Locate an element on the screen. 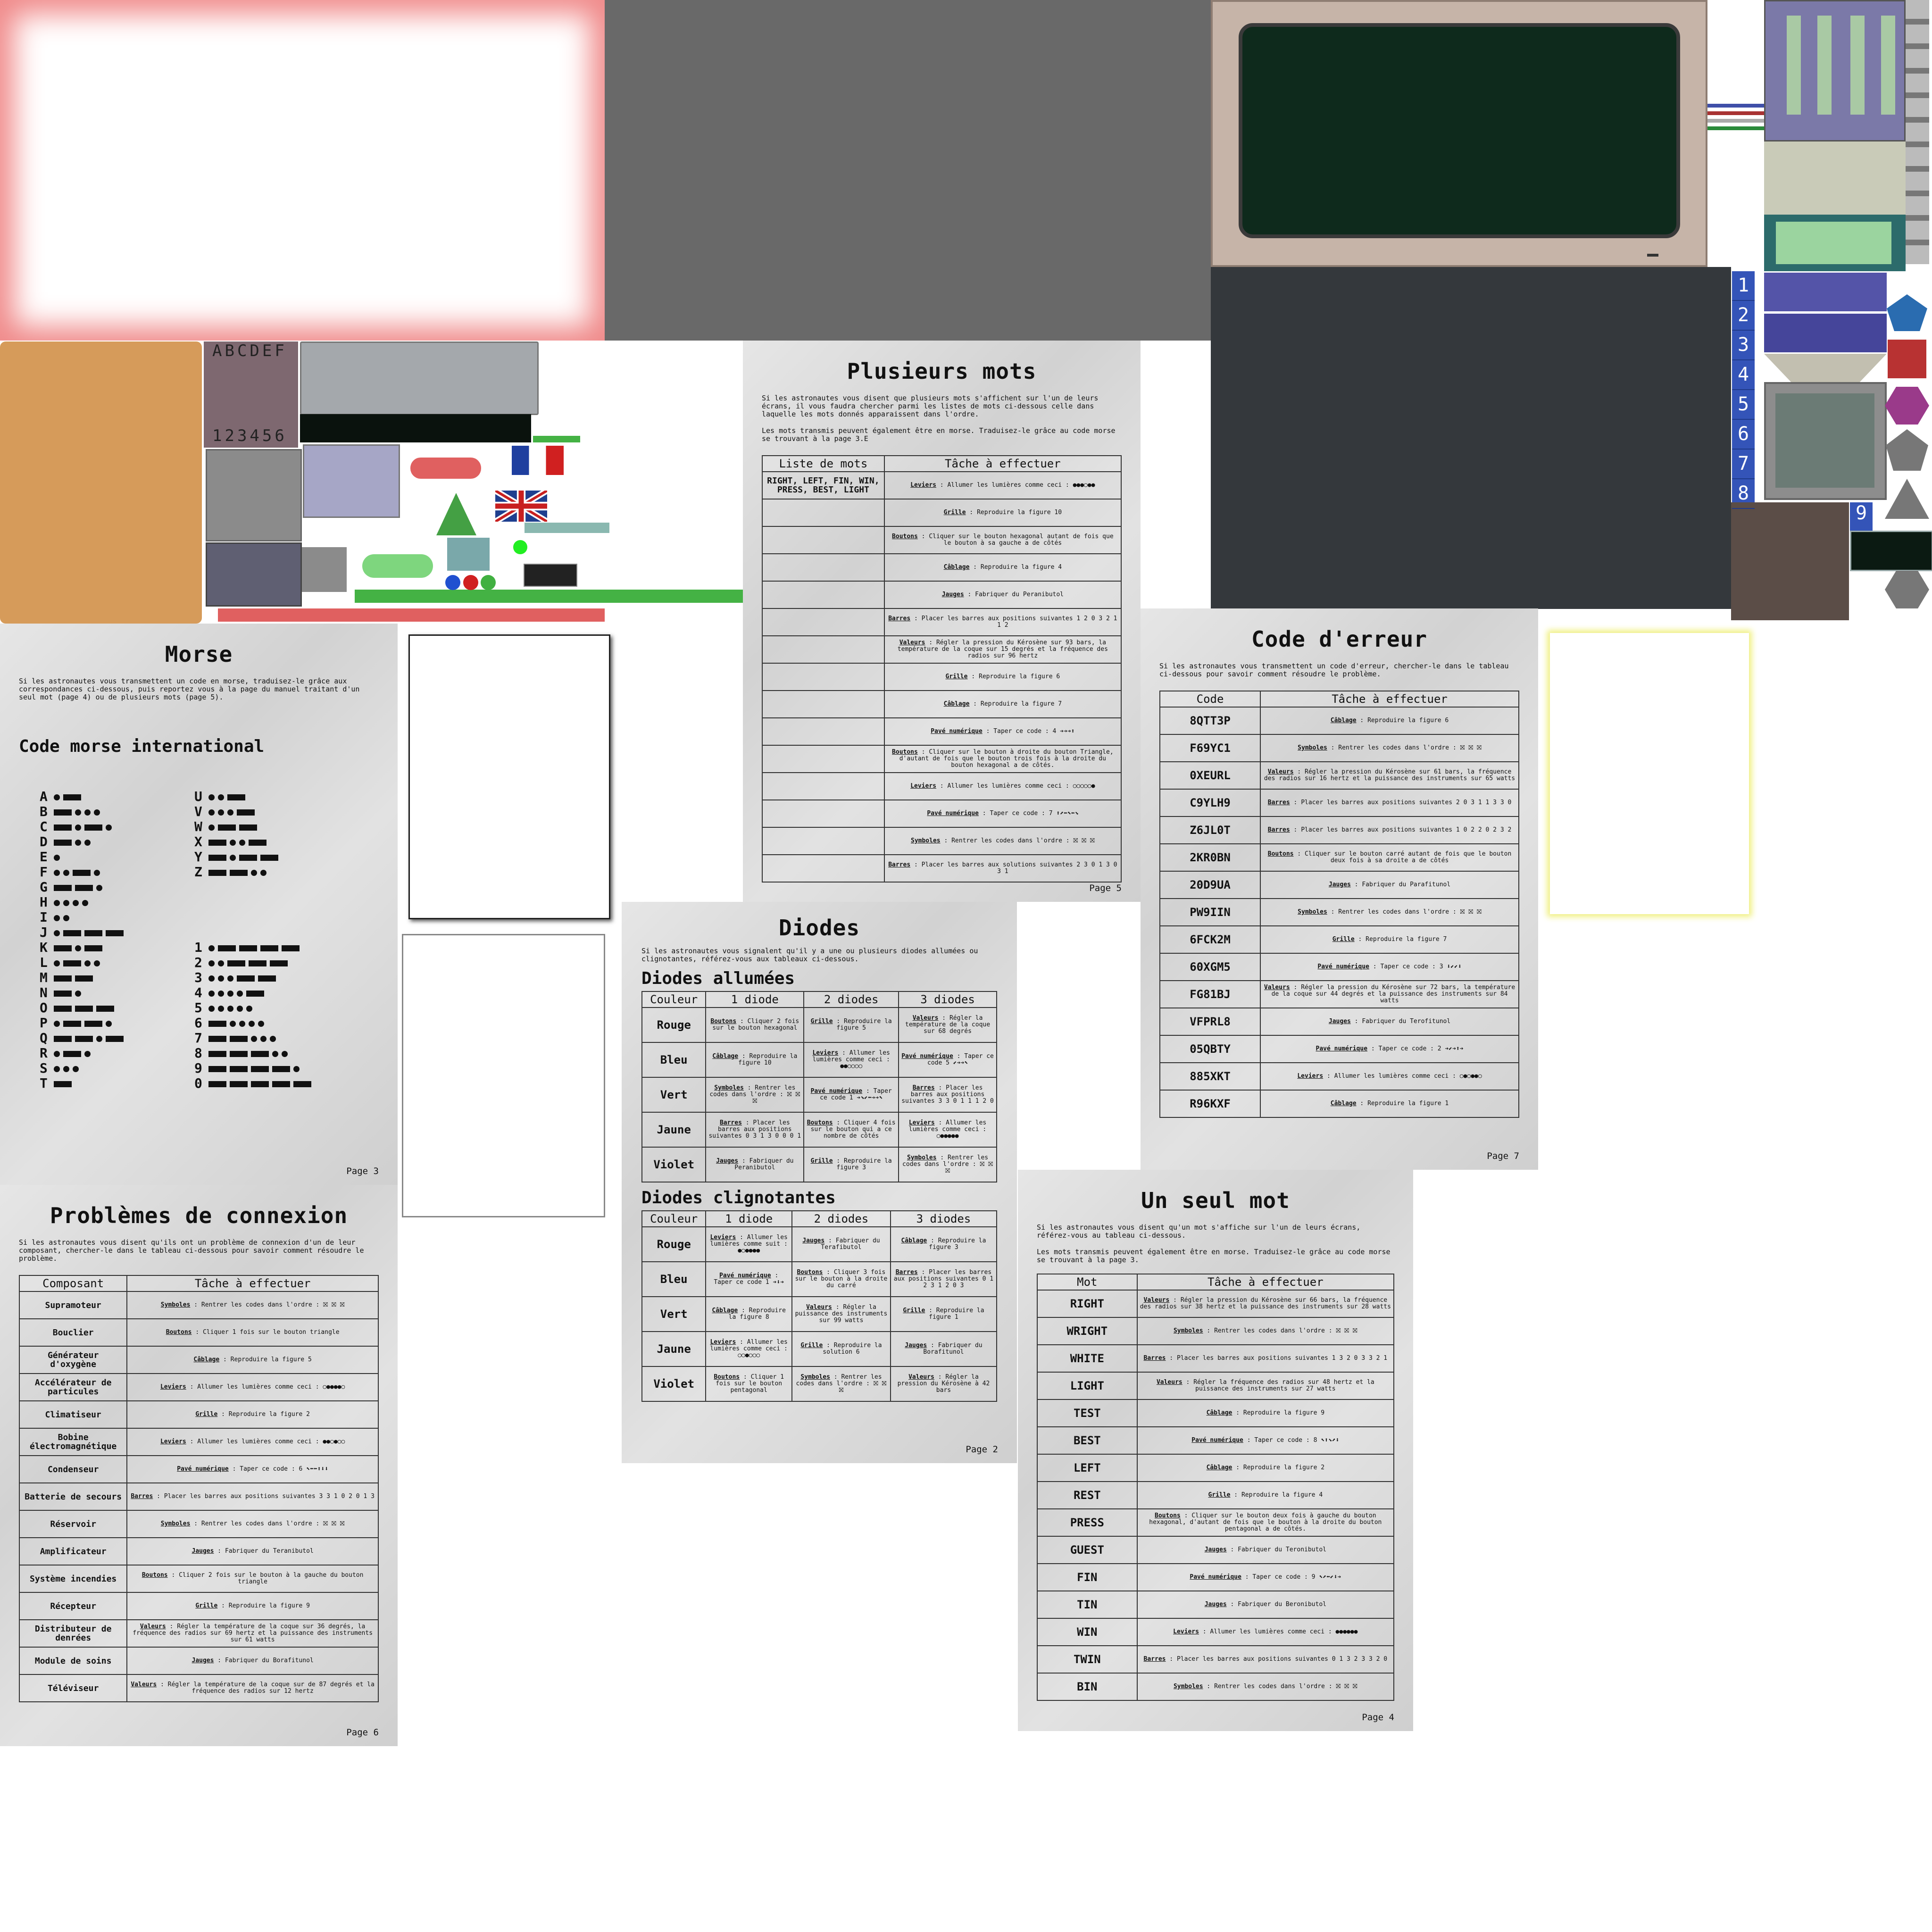  diode-task: Câblage : Reproduire la figure 8 is located at coordinates (748, 1314).